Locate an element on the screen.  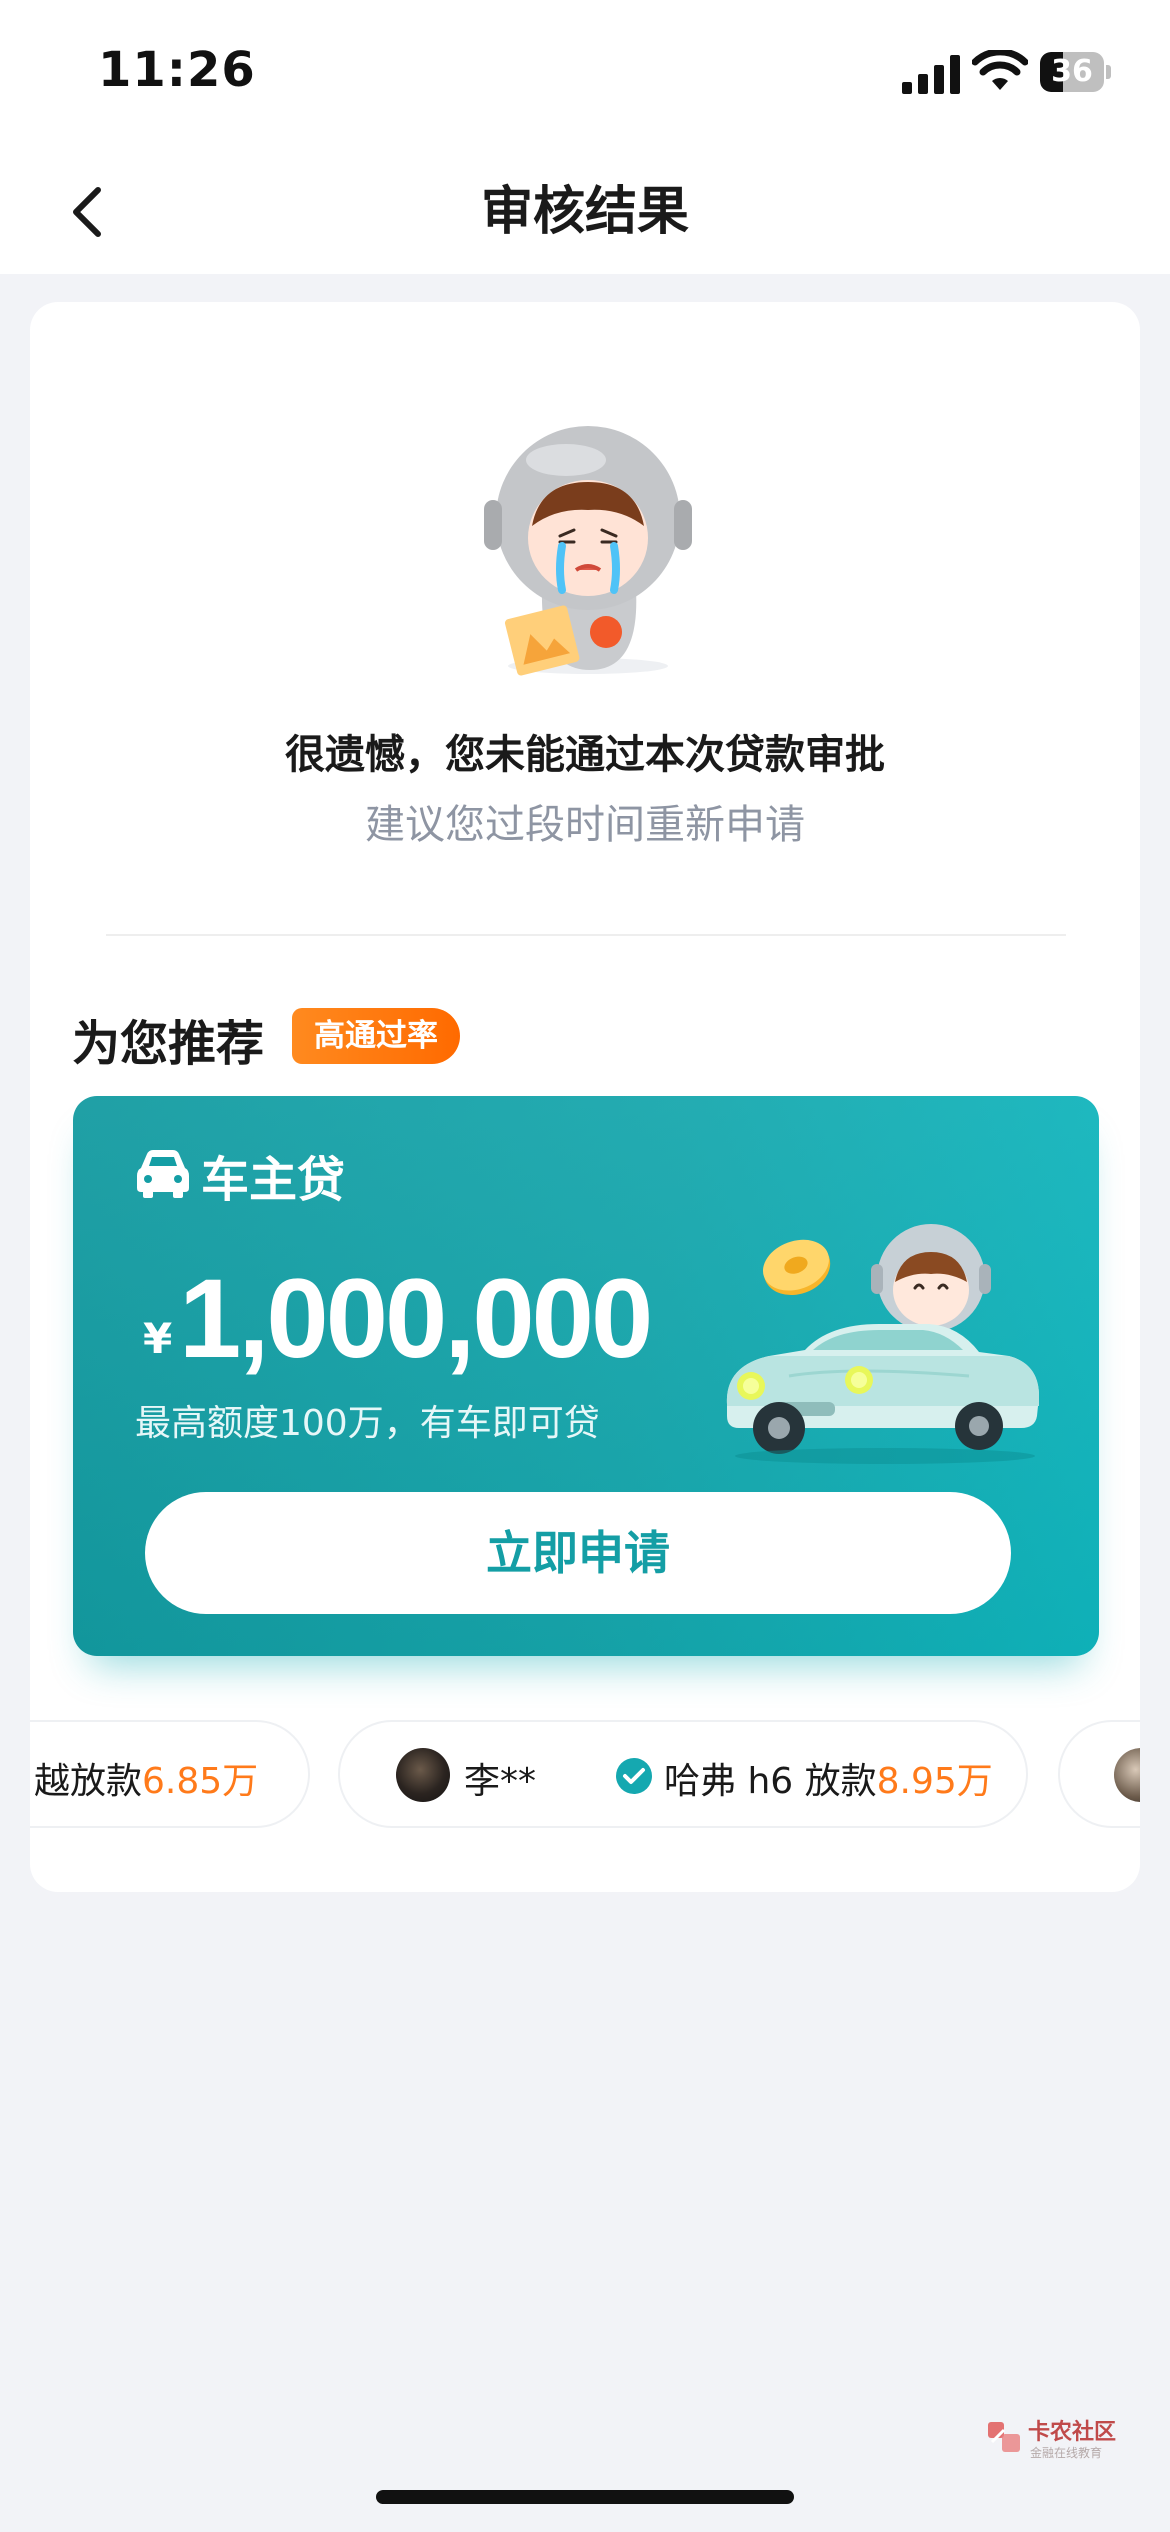
page-title: 审核结果 is located at coordinates (584, 212).